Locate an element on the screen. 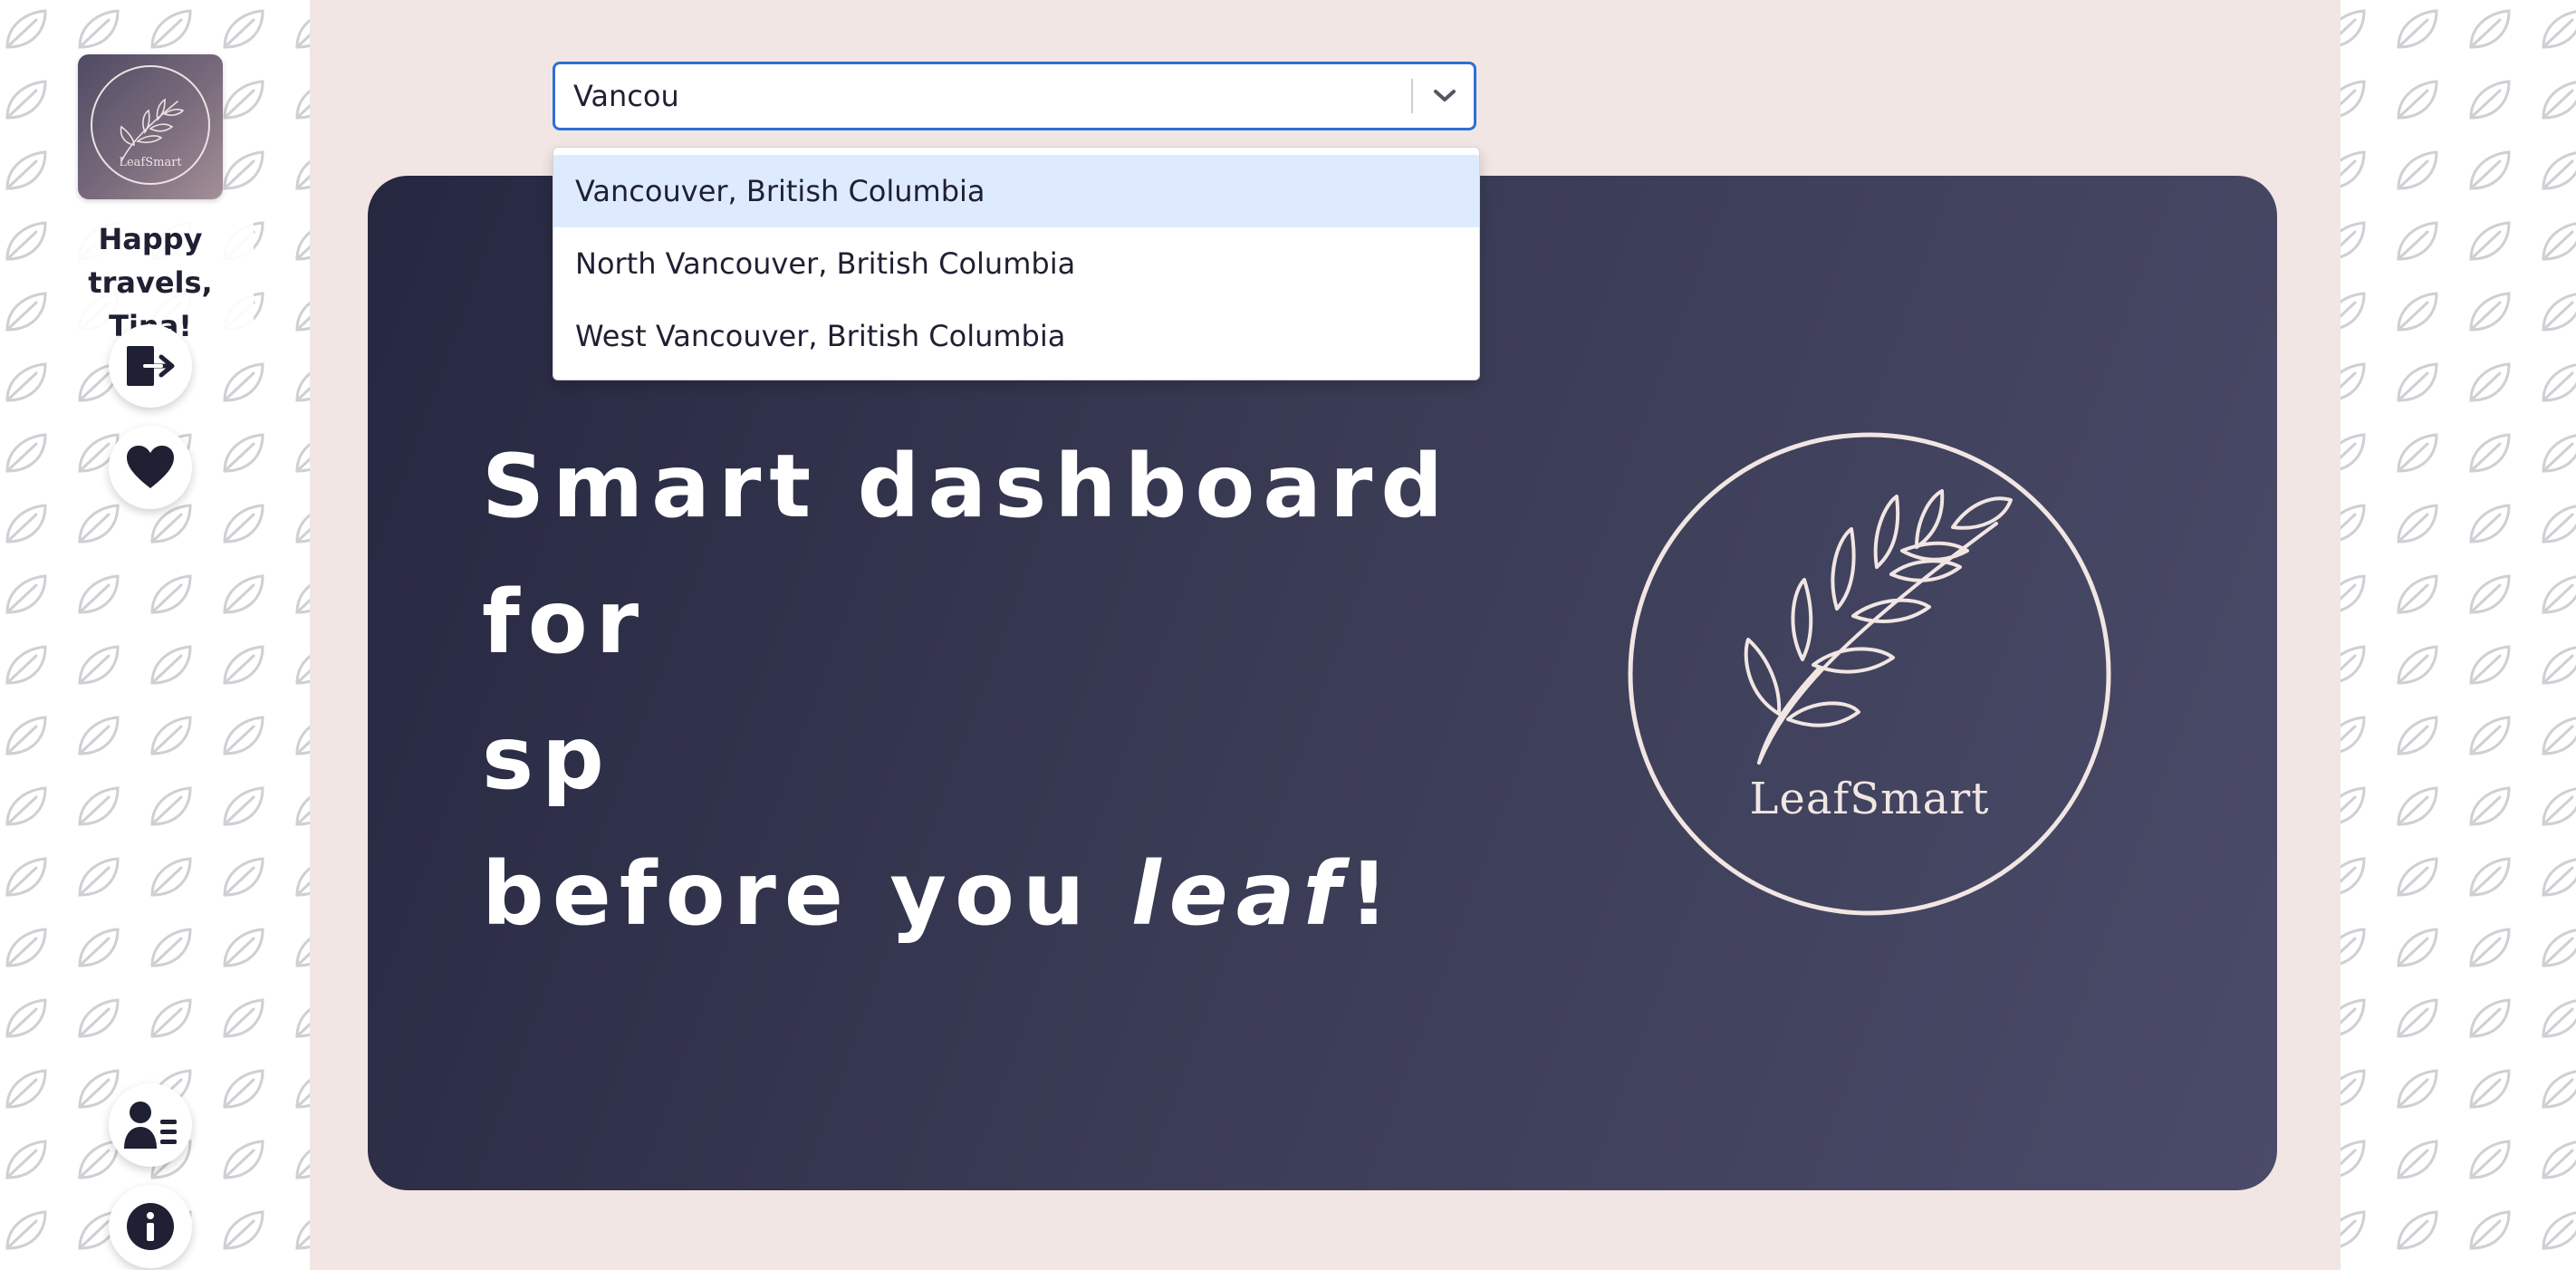  logout-button is located at coordinates (150, 366).